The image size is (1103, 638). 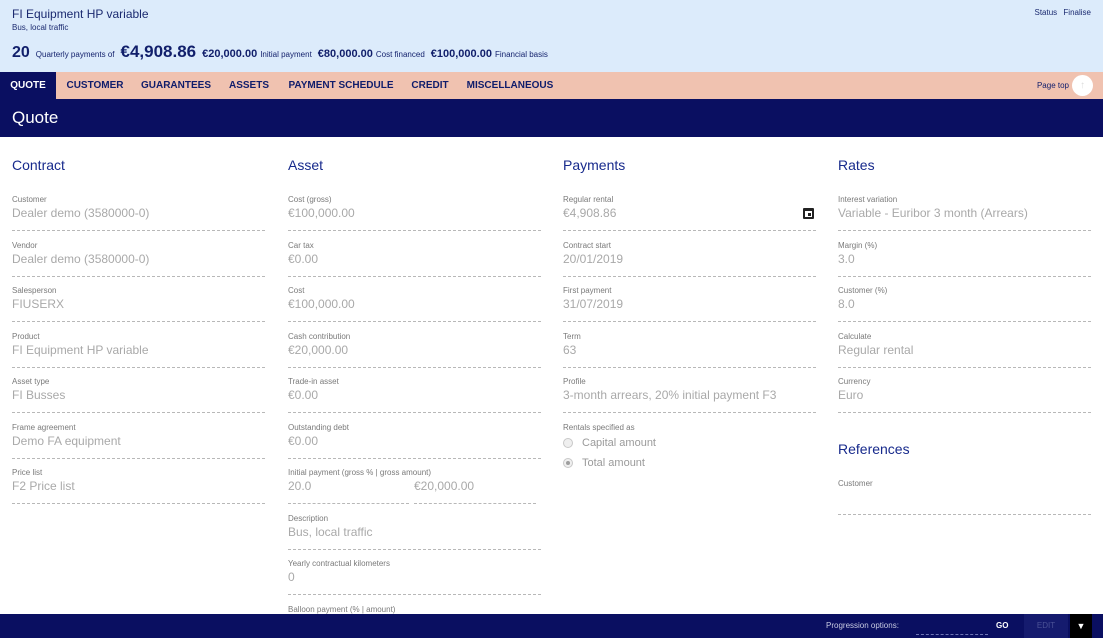 I want to click on cost-field: Cost €100,000.00, so click(x=414, y=304).